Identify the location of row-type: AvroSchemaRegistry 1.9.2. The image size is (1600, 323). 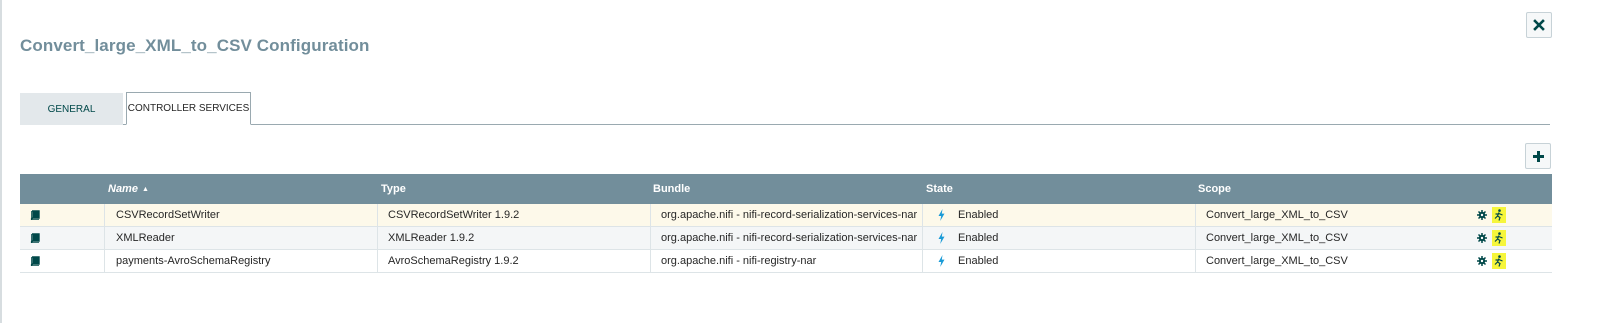
(514, 261).